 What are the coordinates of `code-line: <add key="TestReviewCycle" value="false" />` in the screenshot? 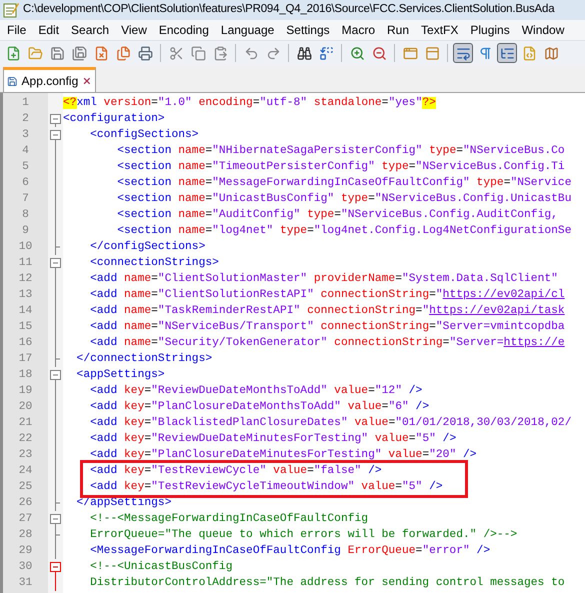 It's located at (235, 471).